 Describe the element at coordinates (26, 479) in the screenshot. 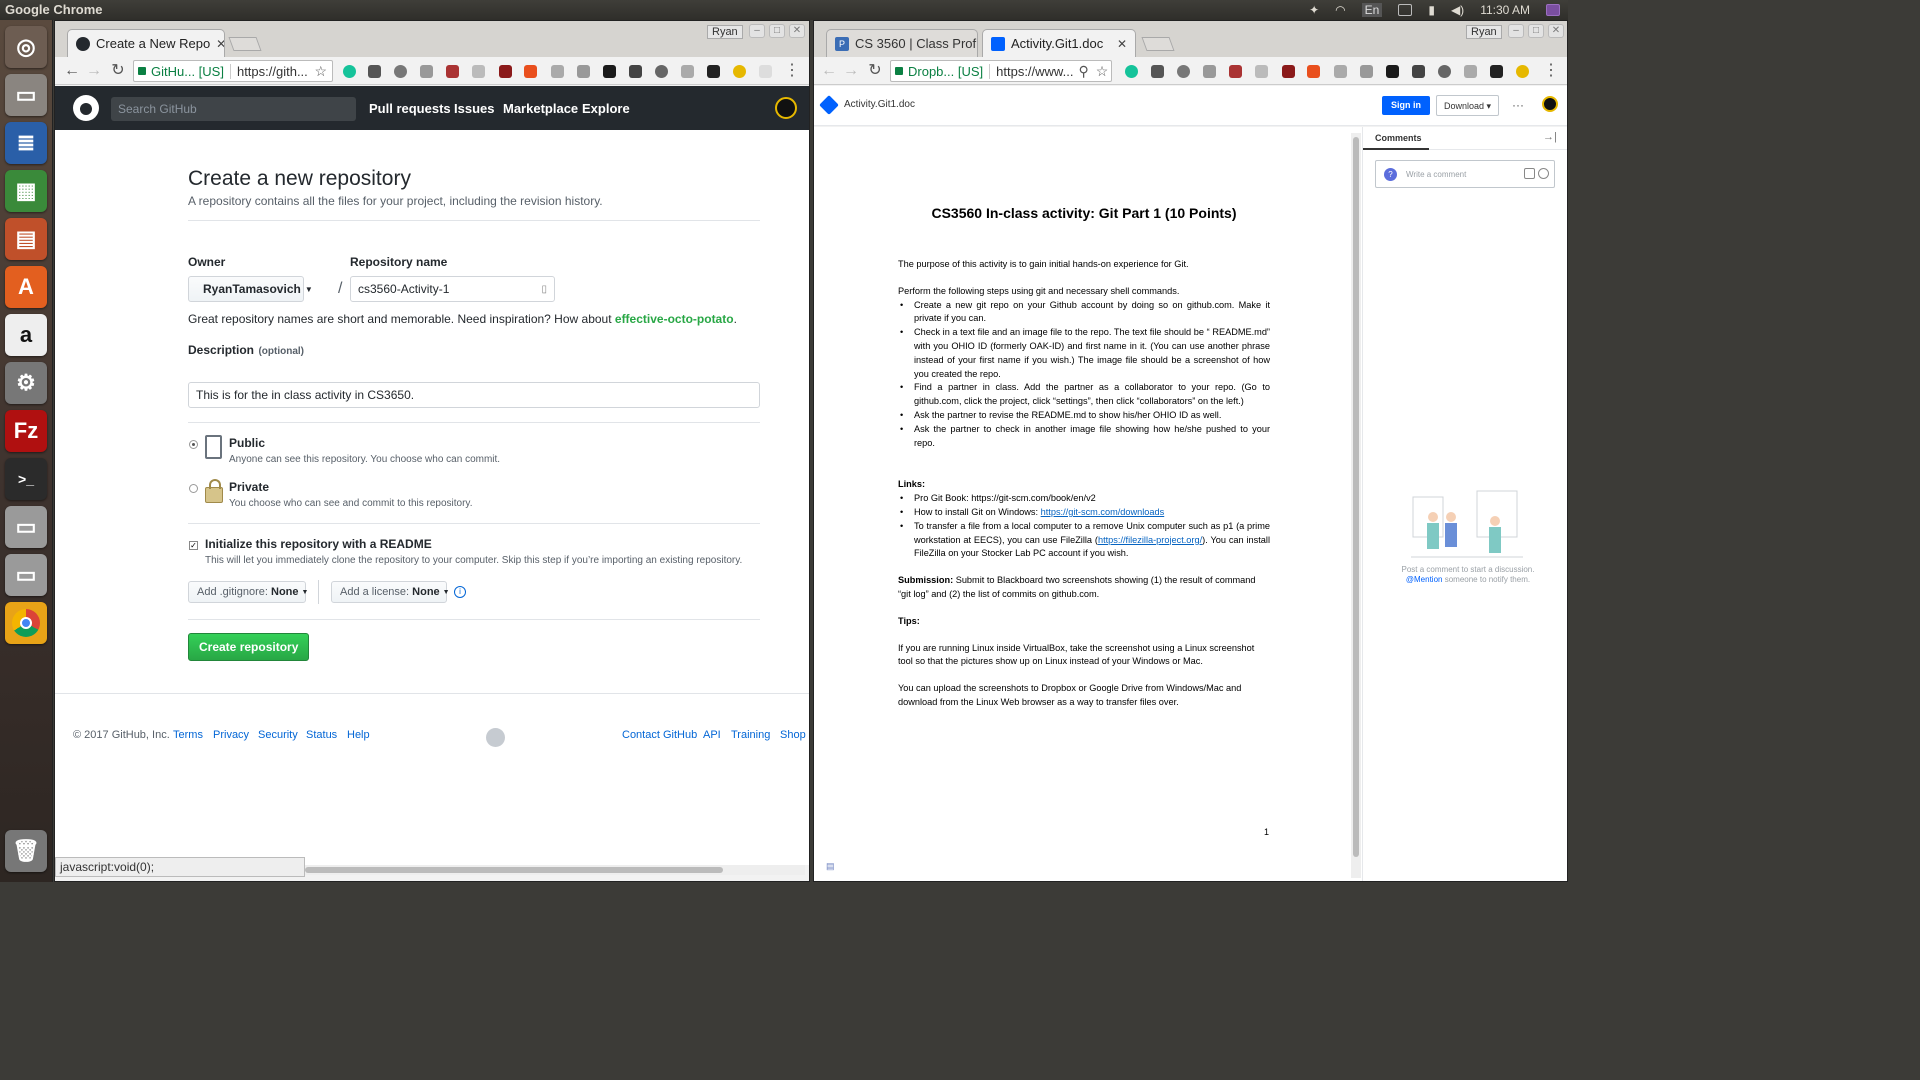

I see `terminal-icon: >_` at that location.